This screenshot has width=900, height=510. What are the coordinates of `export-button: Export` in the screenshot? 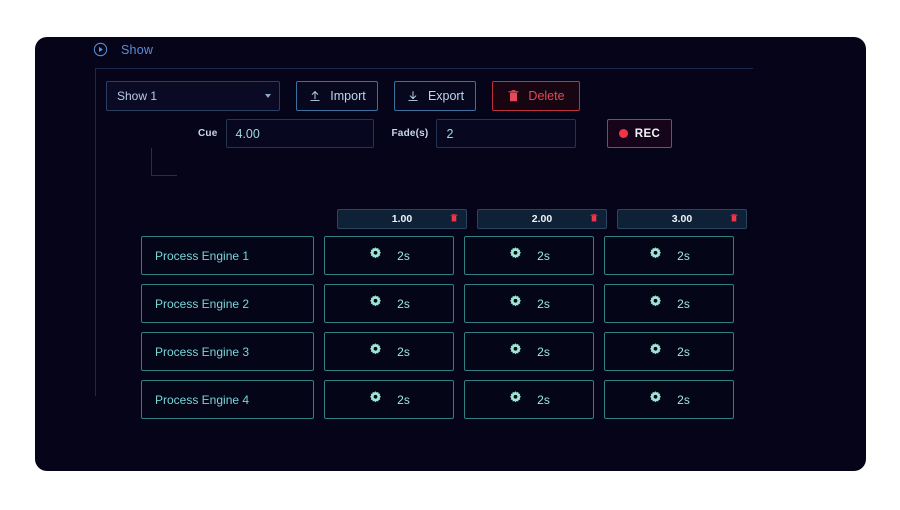 It's located at (435, 96).